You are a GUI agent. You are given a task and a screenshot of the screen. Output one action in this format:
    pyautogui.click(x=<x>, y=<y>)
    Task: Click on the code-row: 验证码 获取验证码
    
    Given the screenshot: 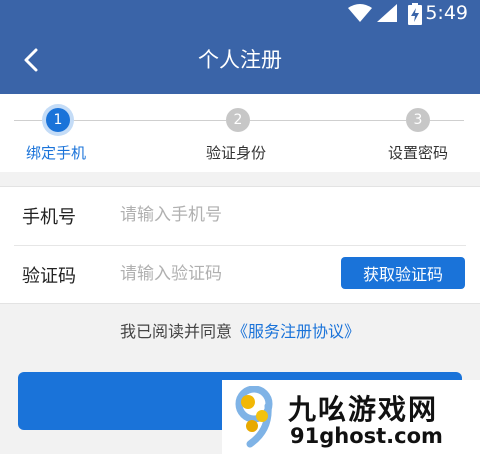 What is the action you would take?
    pyautogui.click(x=240, y=274)
    